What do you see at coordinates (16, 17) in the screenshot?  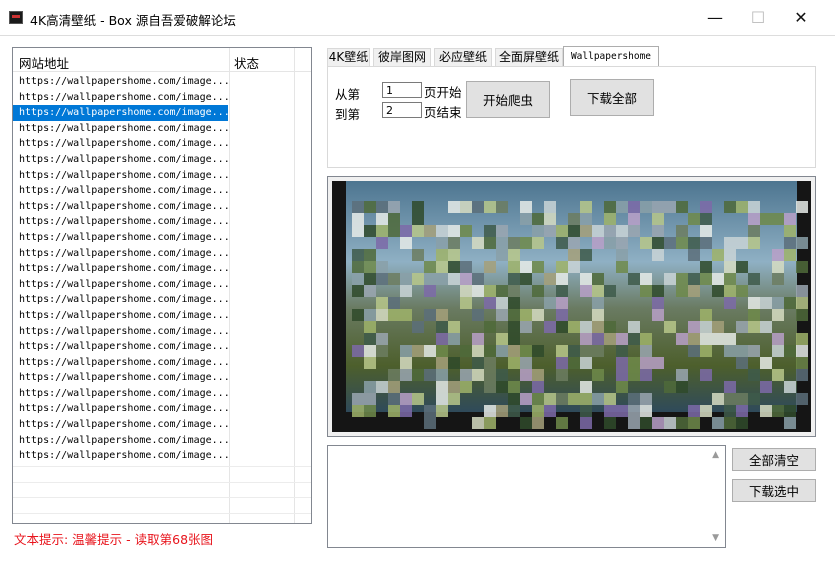 I see `app-icon` at bounding box center [16, 17].